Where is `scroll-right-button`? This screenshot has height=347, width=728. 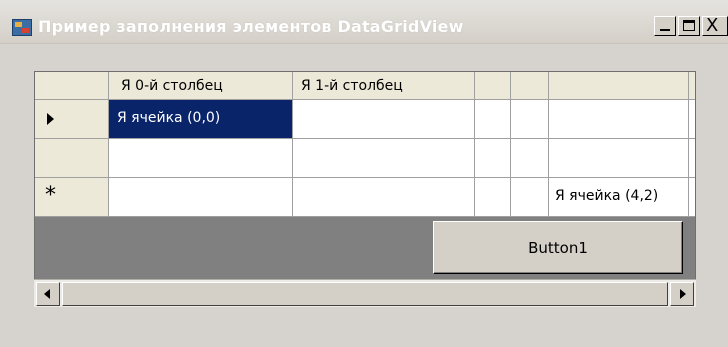
scroll-right-button is located at coordinates (682, 294).